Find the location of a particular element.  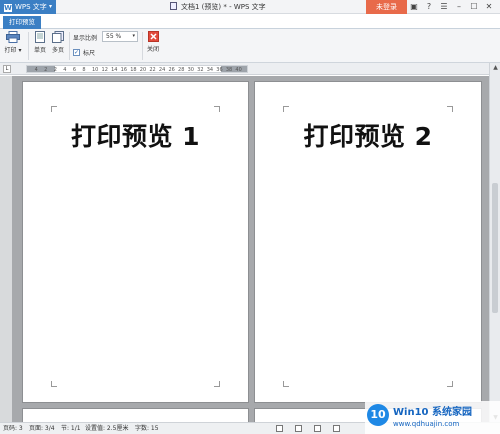

single-page-icon is located at coordinates (40, 37).